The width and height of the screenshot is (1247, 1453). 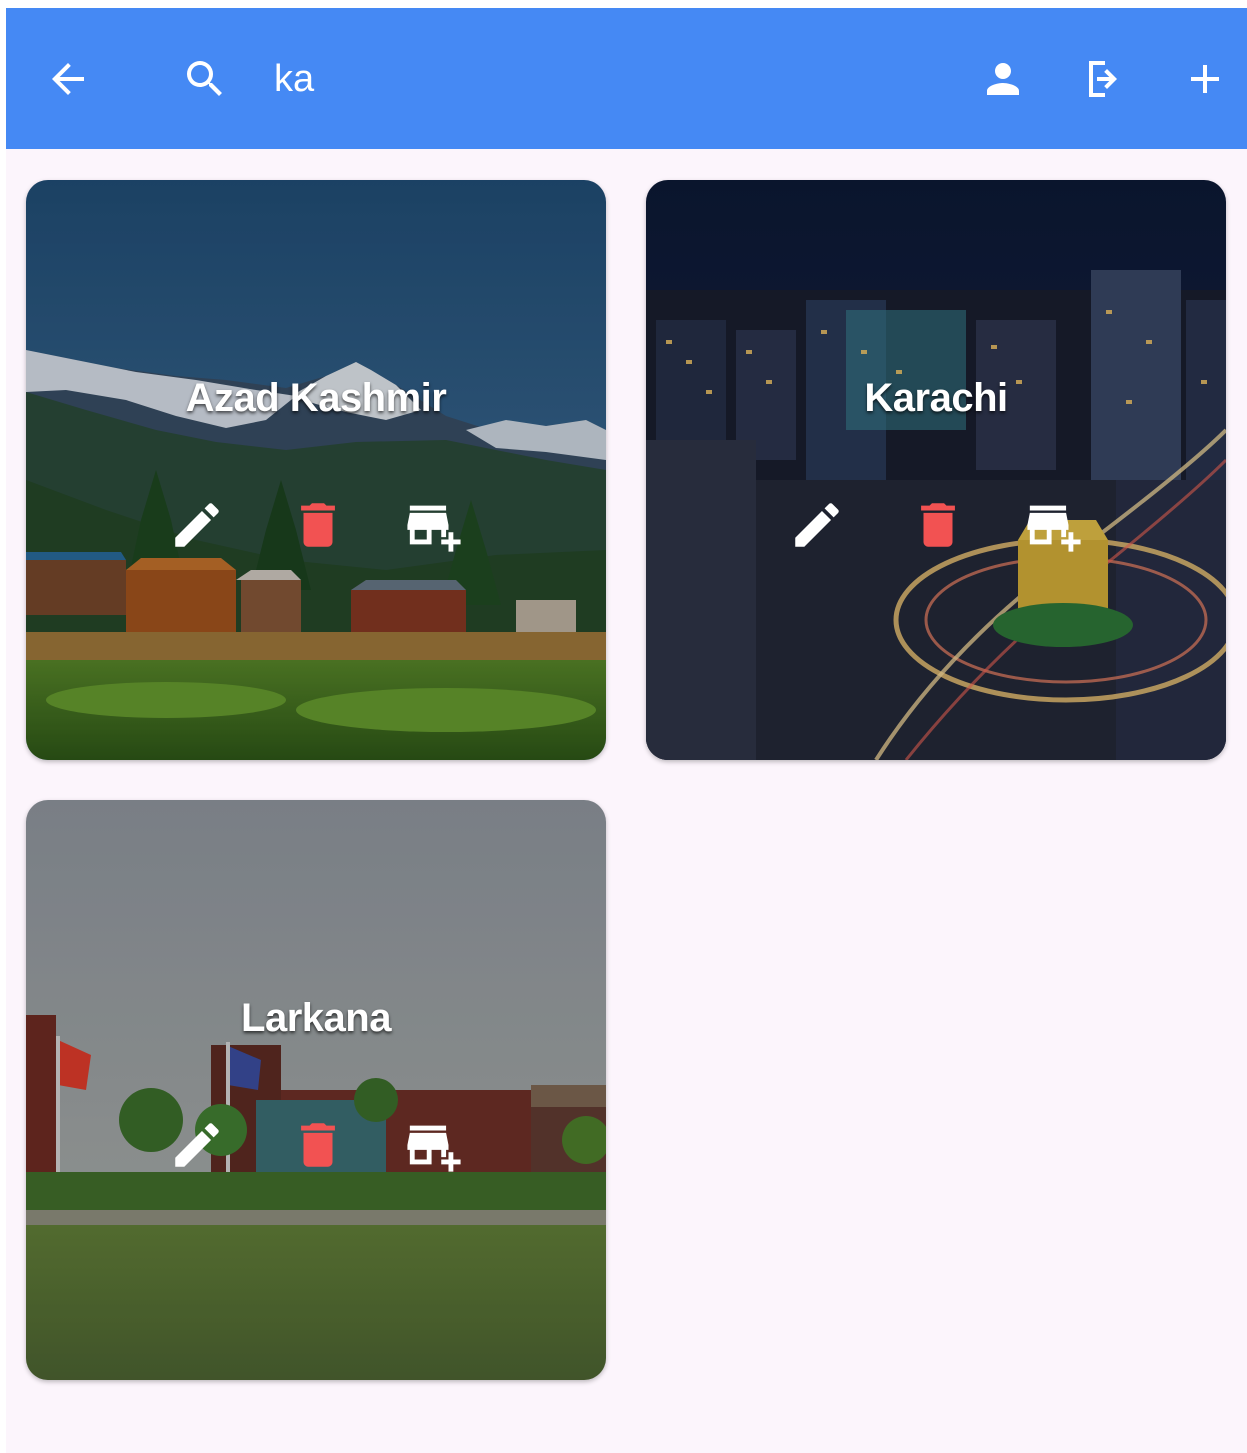 I want to click on search-button, so click(x=205, y=79).